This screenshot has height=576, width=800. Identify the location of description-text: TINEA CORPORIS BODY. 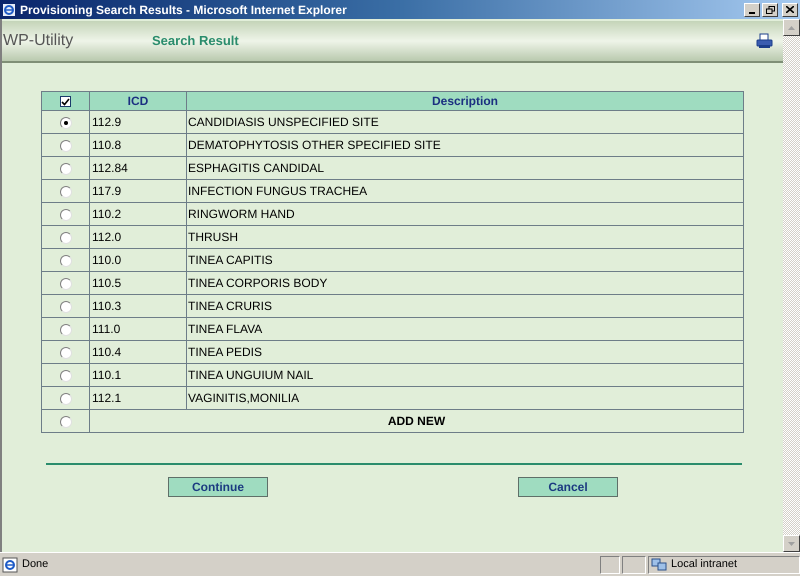
(258, 283).